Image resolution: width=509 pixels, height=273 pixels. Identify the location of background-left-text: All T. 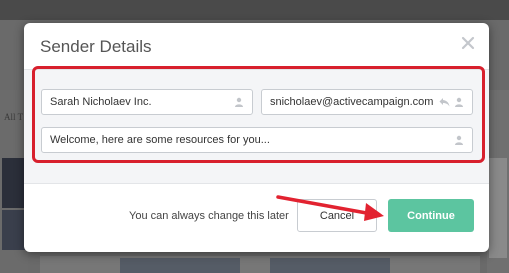
(14, 117).